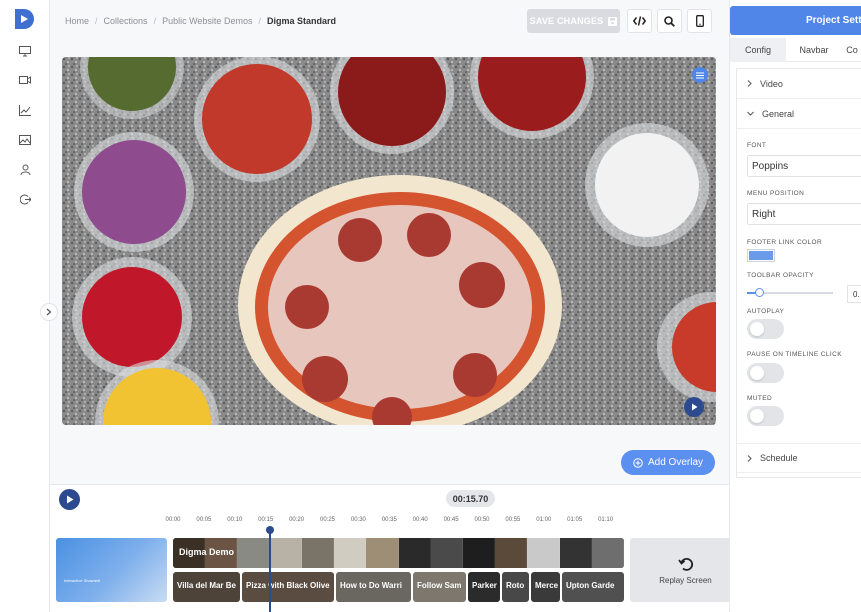 The image size is (861, 612). I want to click on panel-title: Project Settings, so click(795, 20).